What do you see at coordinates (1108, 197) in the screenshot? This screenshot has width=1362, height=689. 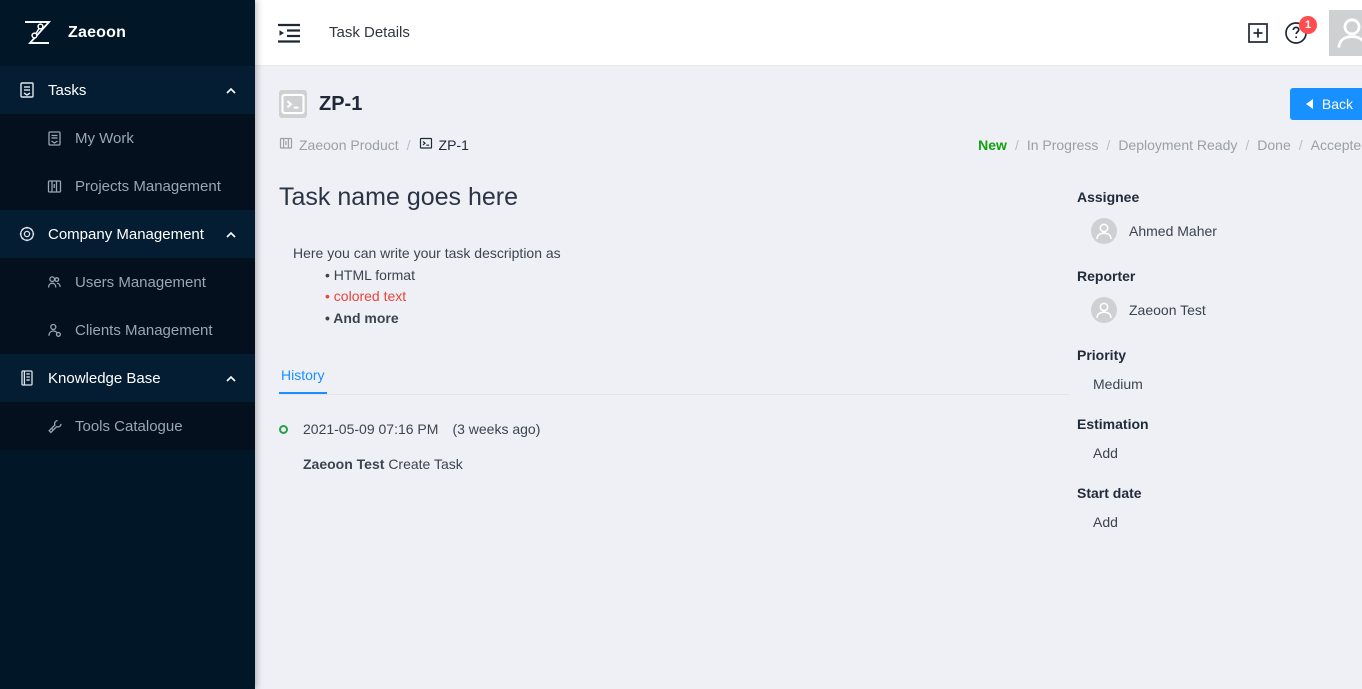 I see `field-label: Assignee` at bounding box center [1108, 197].